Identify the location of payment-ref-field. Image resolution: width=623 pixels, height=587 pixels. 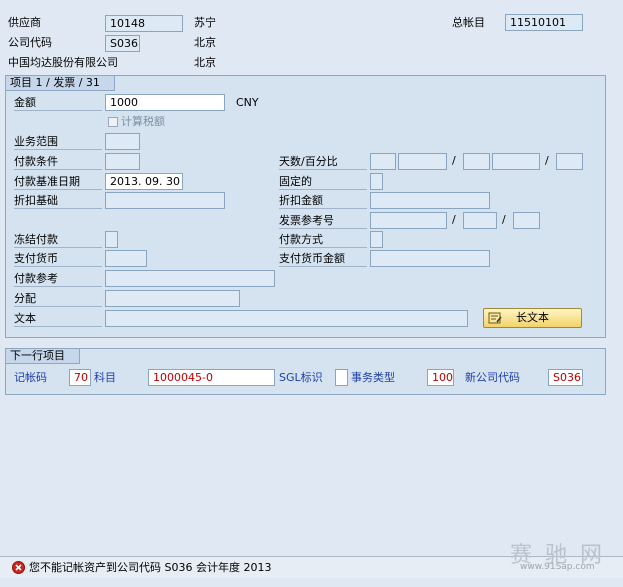
(190, 278).